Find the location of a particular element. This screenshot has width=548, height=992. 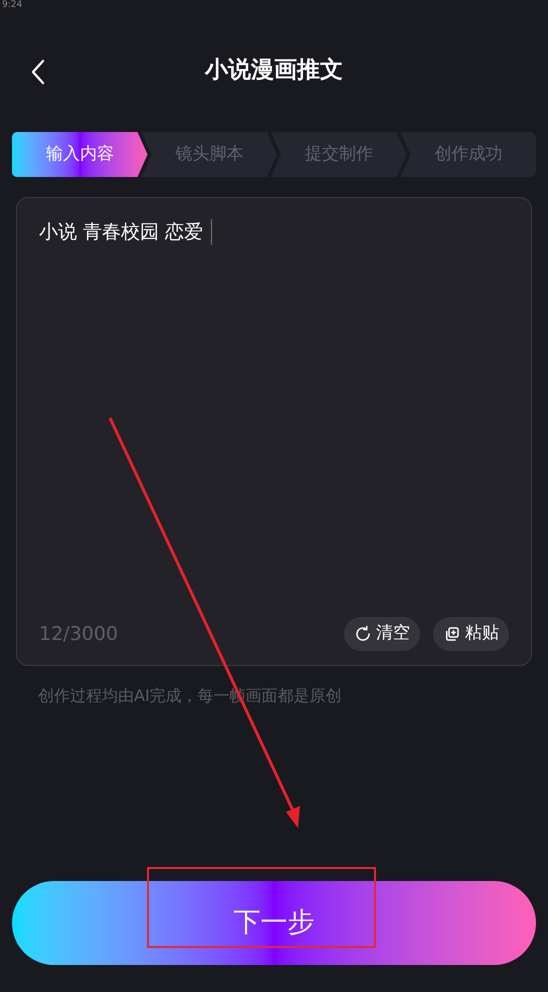

refresh-icon is located at coordinates (363, 634).